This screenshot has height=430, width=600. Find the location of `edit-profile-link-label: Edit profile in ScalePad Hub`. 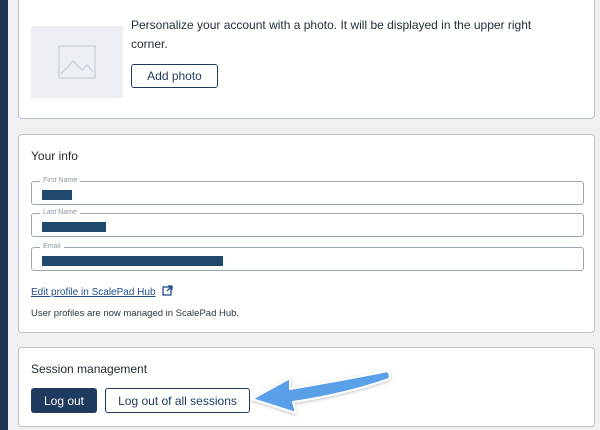

edit-profile-link-label: Edit profile in ScalePad Hub is located at coordinates (93, 292).